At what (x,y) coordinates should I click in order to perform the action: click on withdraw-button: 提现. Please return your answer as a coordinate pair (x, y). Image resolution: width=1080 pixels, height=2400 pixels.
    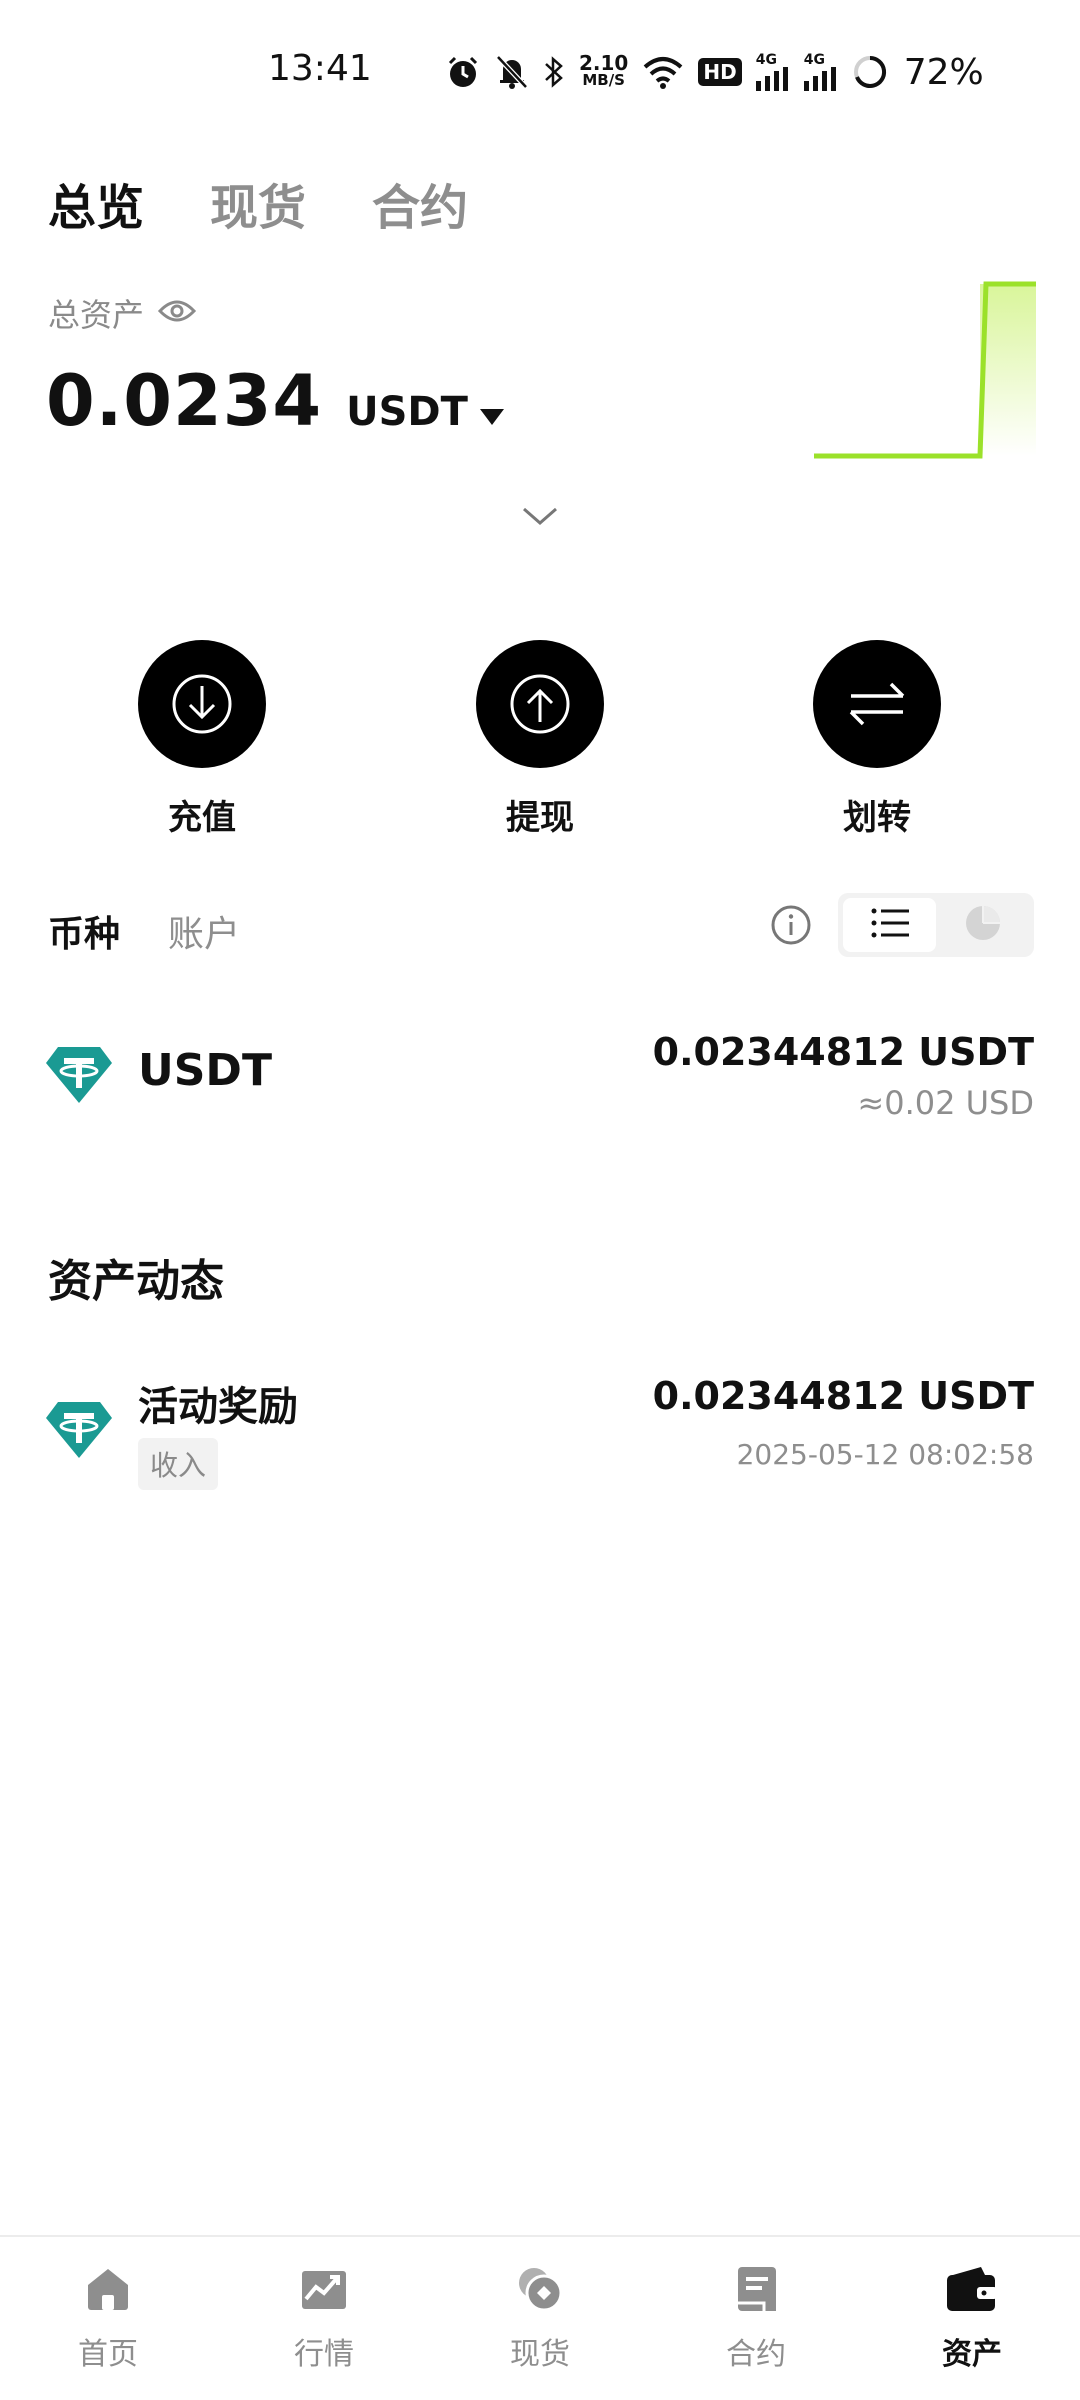
    Looking at the image, I should click on (540, 739).